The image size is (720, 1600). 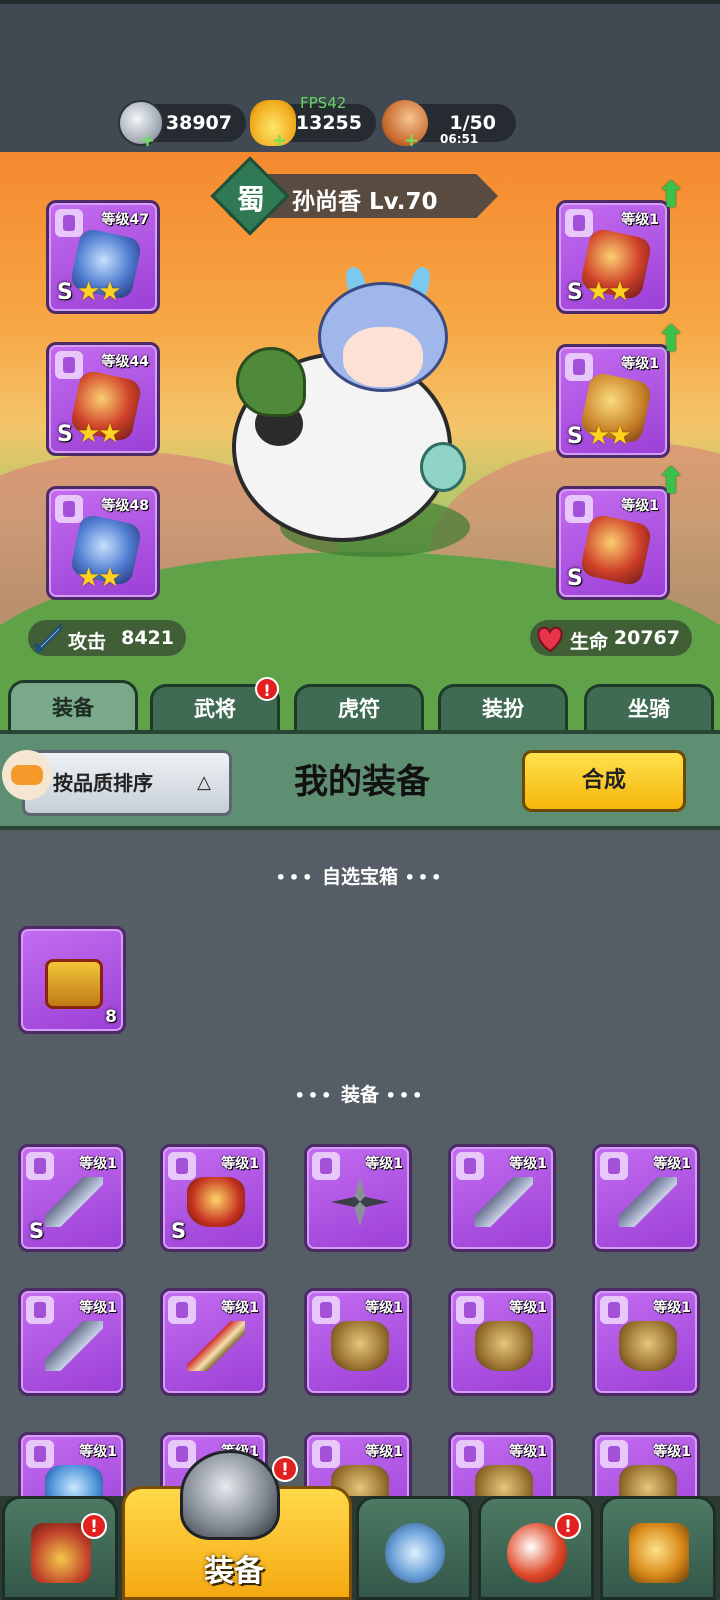 I want to click on nav-upgrade-button, so click(x=658, y=1548).